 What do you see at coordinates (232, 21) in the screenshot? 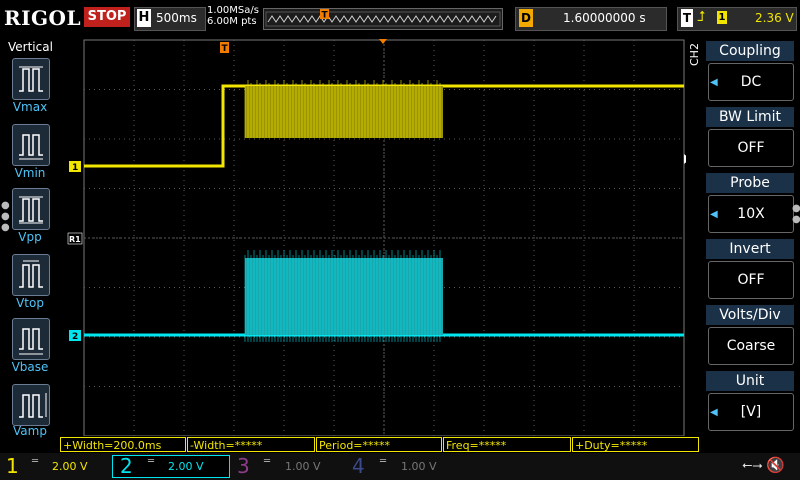
I see `memory-depth: 6.00M pts` at bounding box center [232, 21].